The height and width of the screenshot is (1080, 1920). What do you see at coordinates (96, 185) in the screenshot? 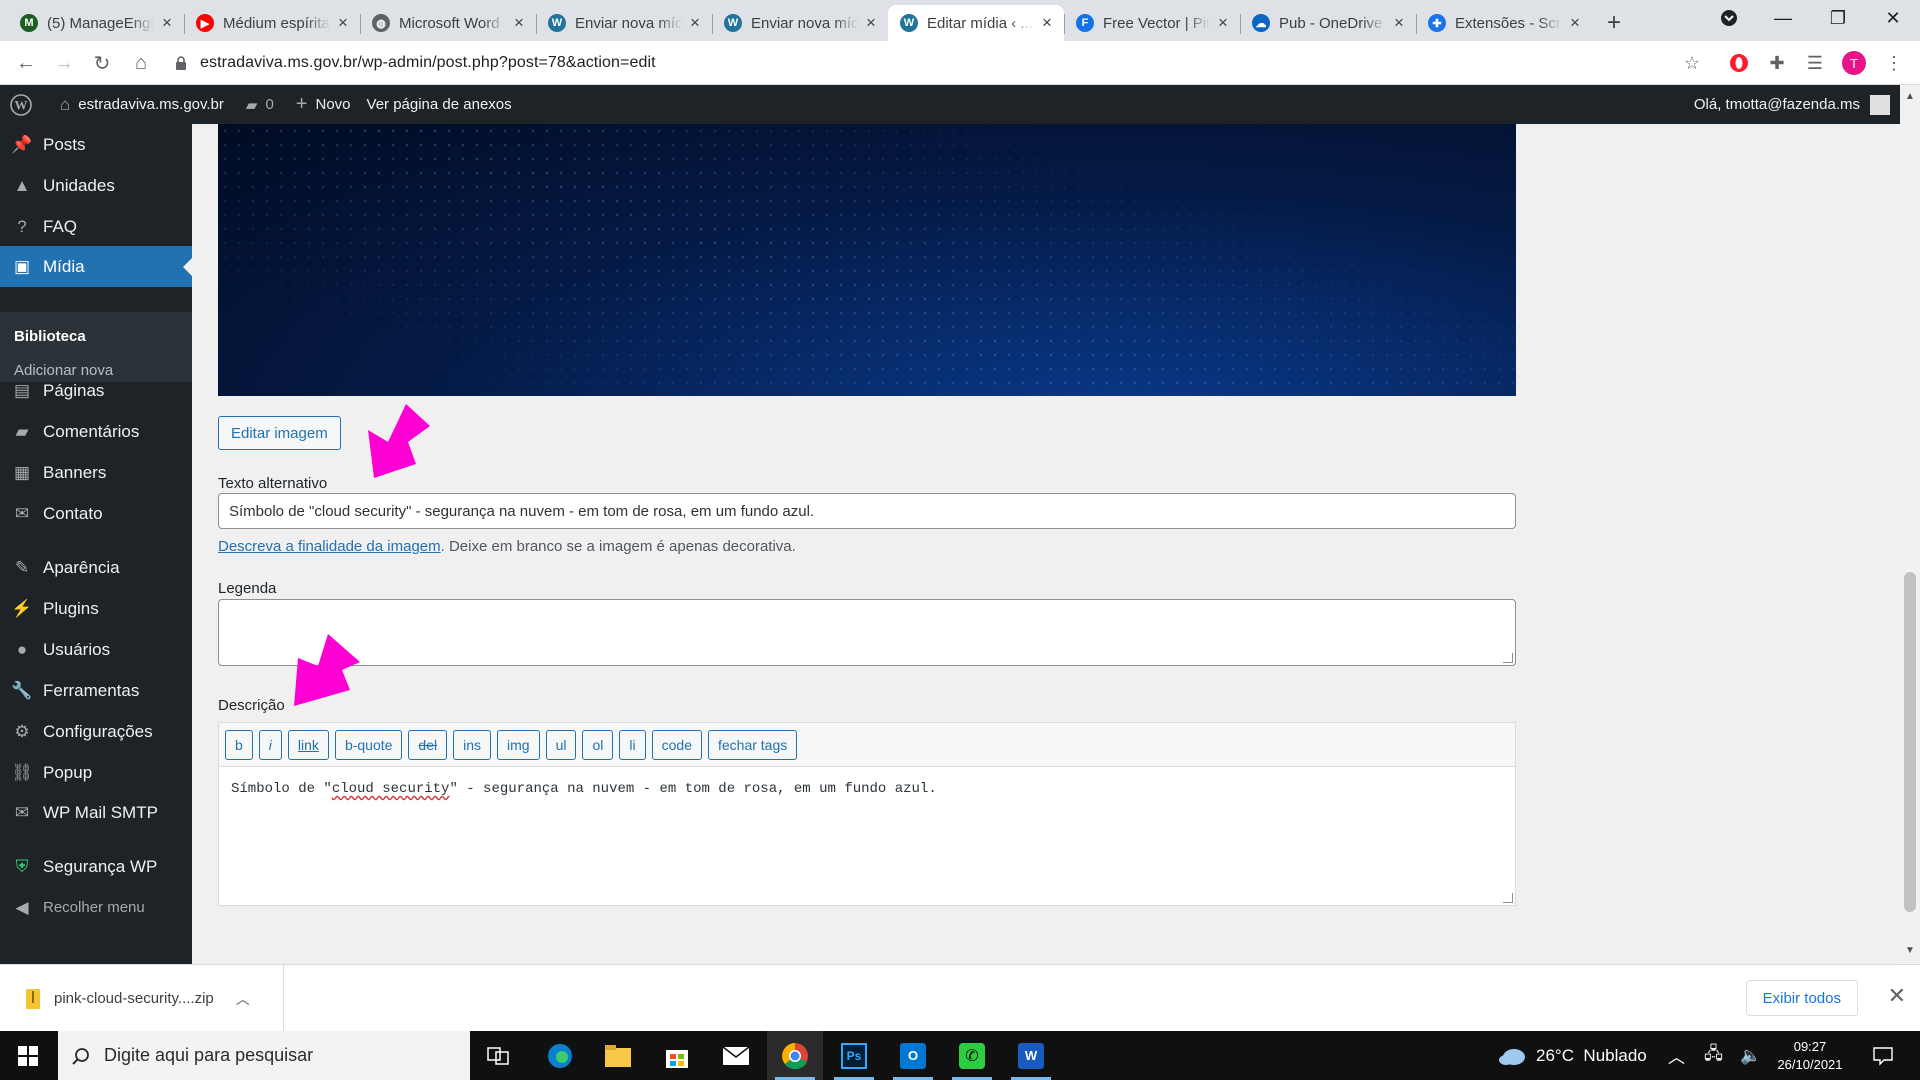
I see `sidebar-item: ▲ Unidades` at bounding box center [96, 185].